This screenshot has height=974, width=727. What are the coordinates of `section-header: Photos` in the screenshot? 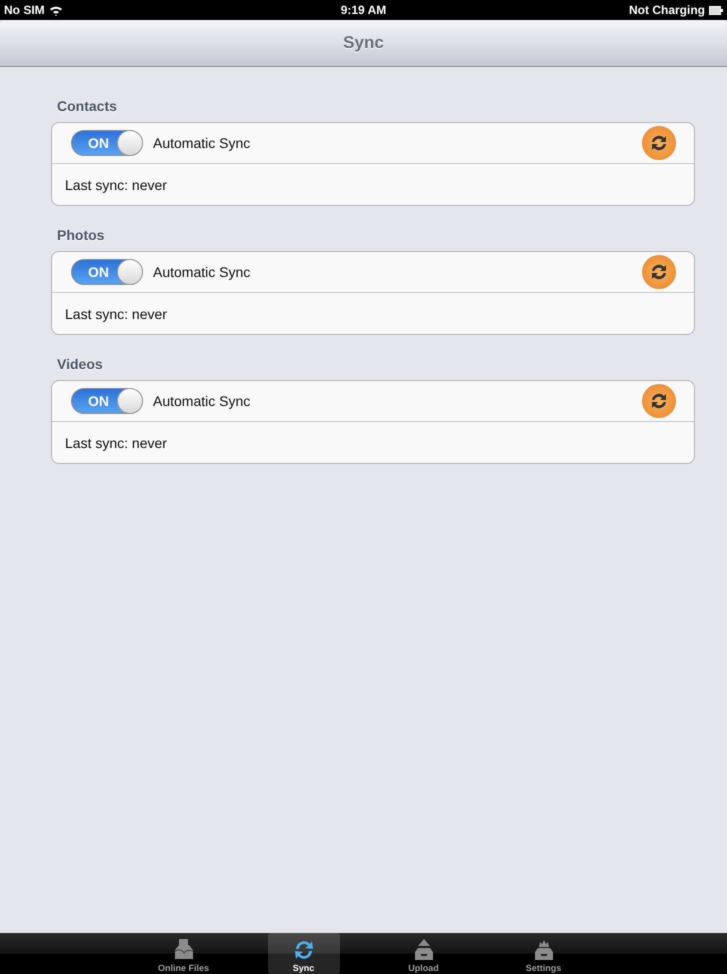 It's located at (81, 235).